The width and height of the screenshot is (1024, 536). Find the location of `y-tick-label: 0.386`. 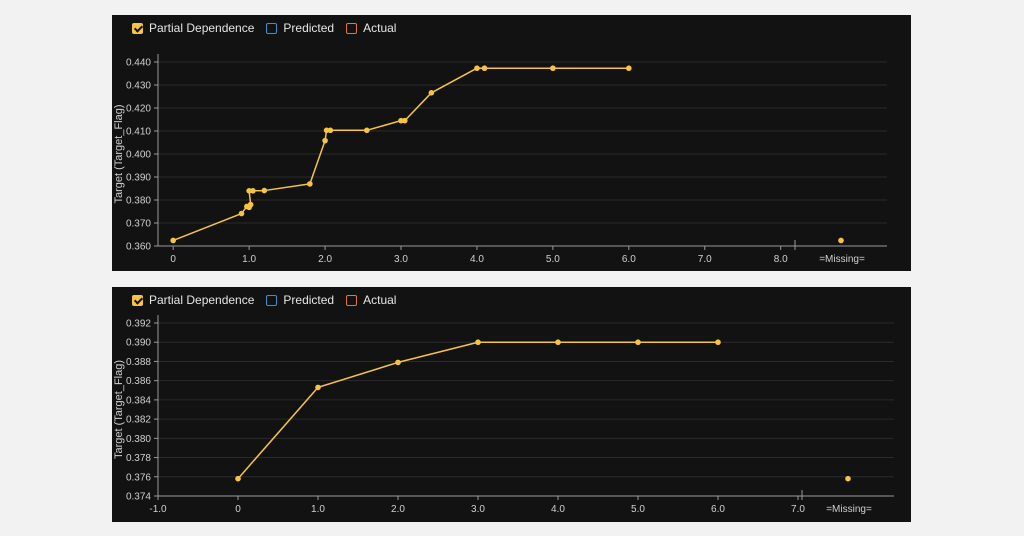

y-tick-label: 0.386 is located at coordinates (138, 381).